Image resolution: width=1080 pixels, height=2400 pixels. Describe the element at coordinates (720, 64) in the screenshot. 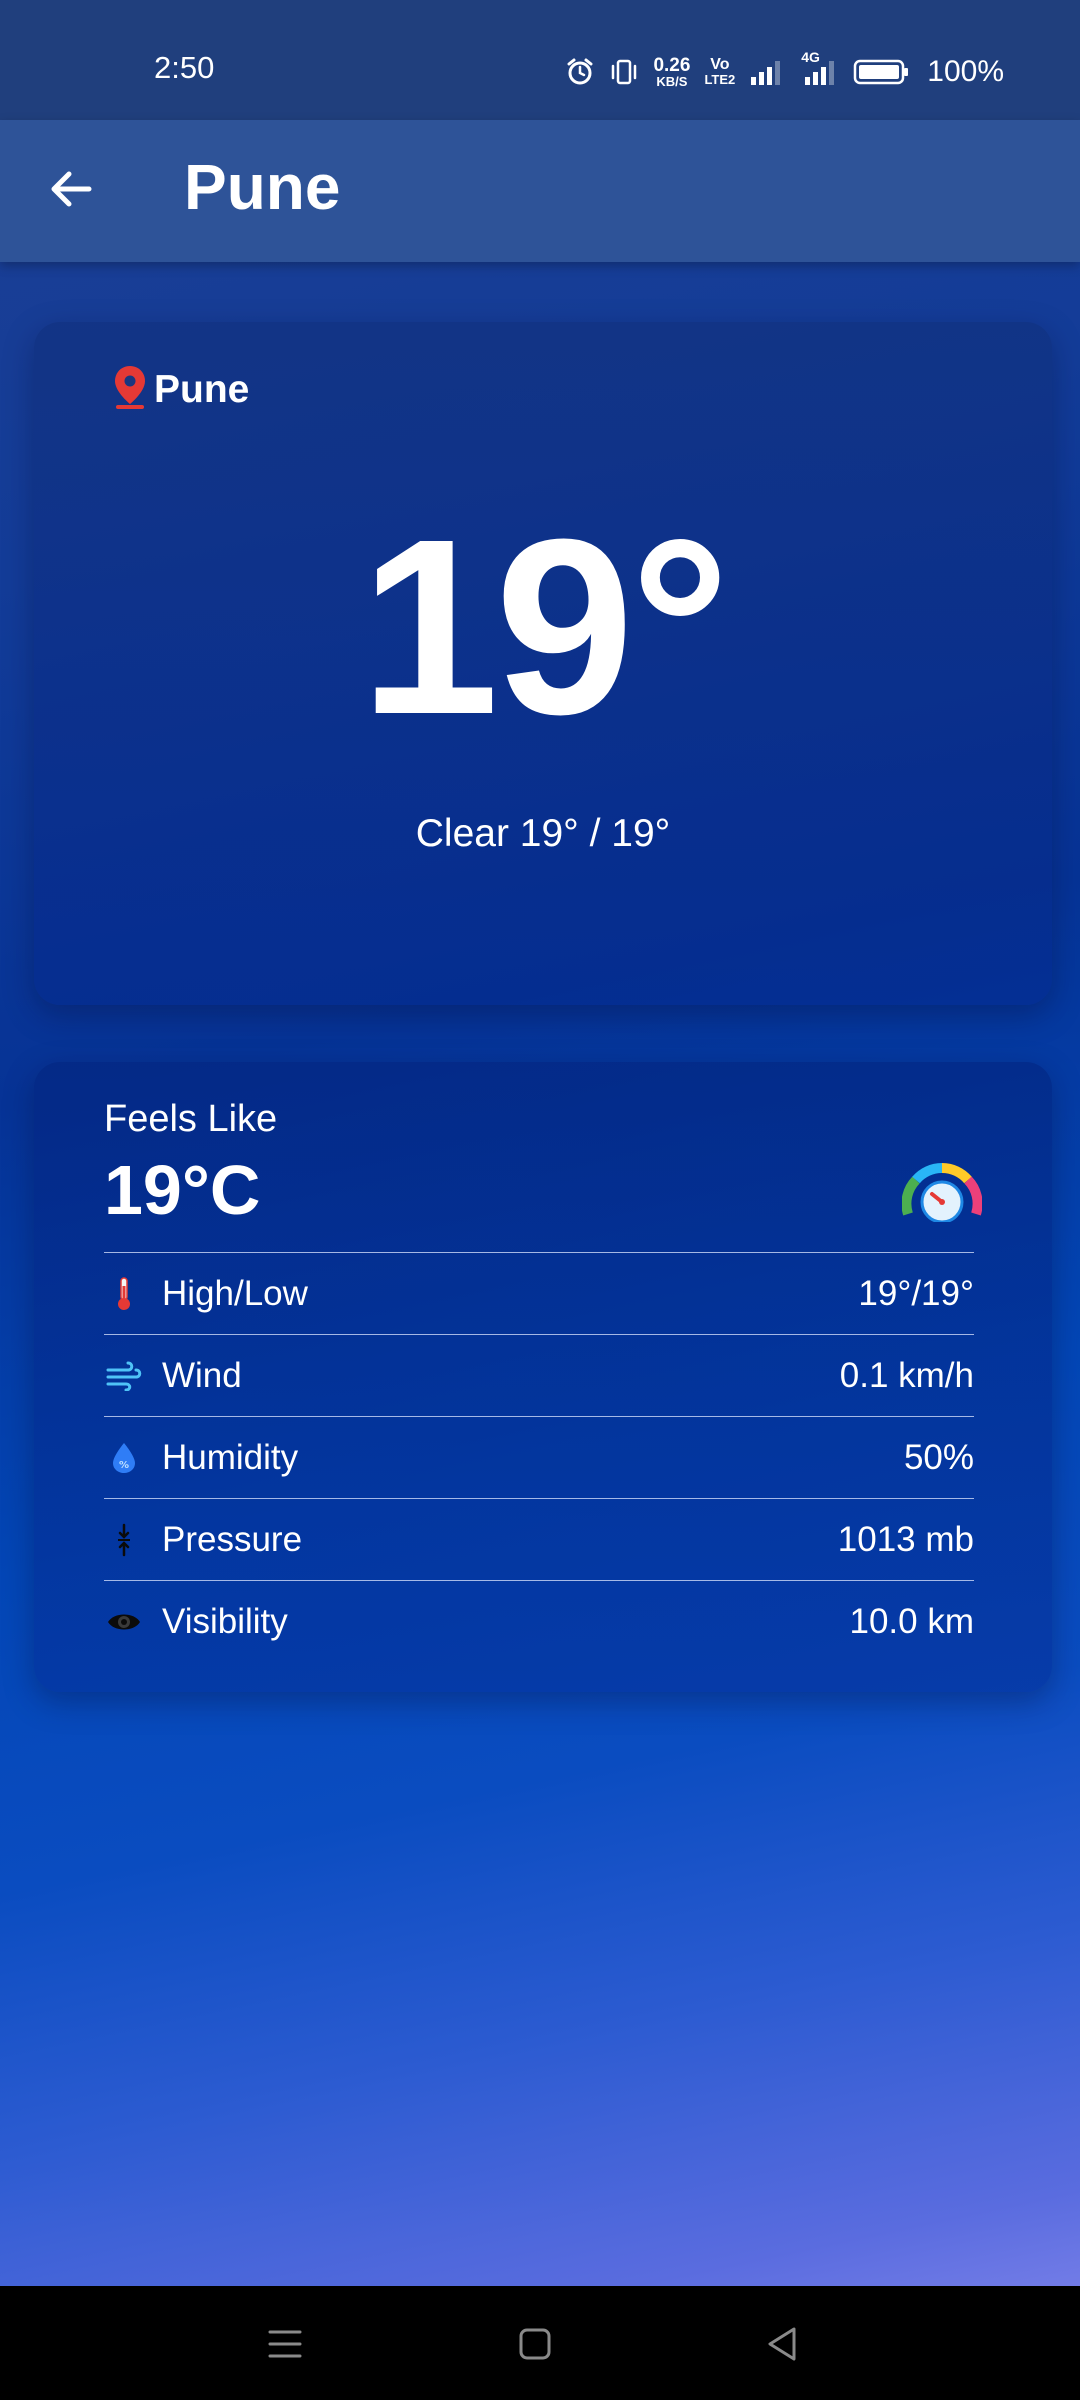

I see `volte-top: Vo` at that location.